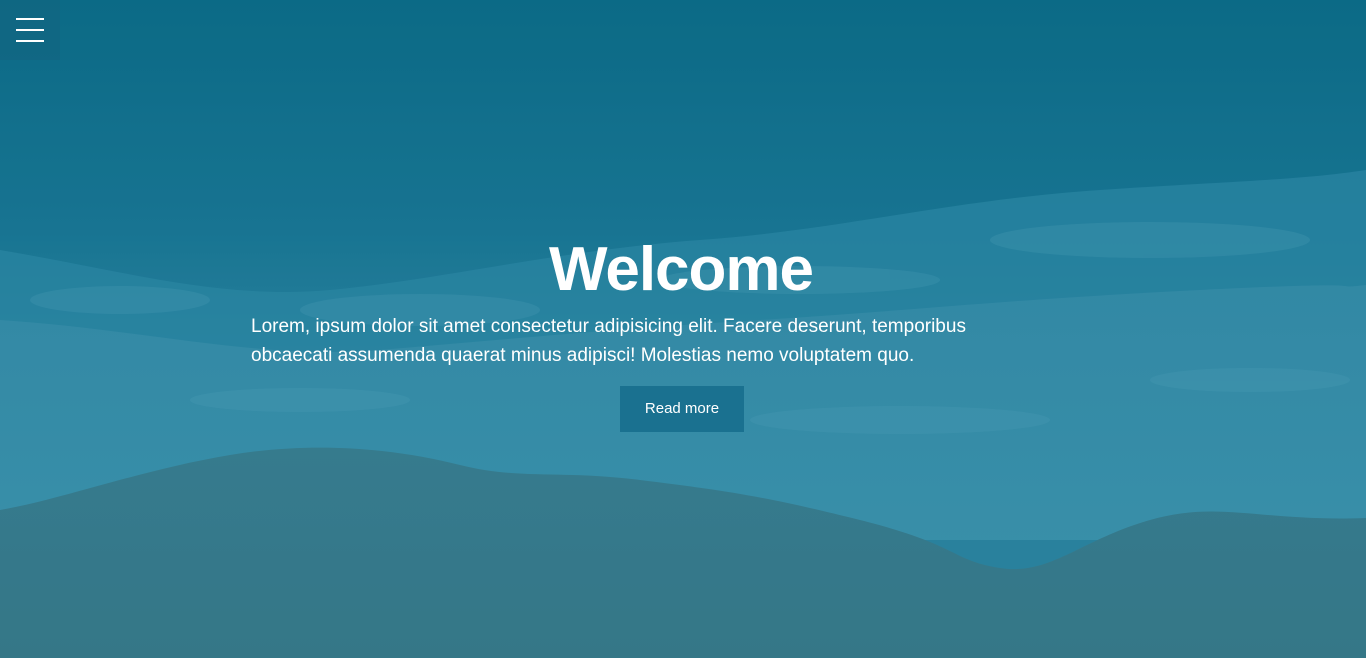  I want to click on hero-title: Welcome, so click(681, 269).